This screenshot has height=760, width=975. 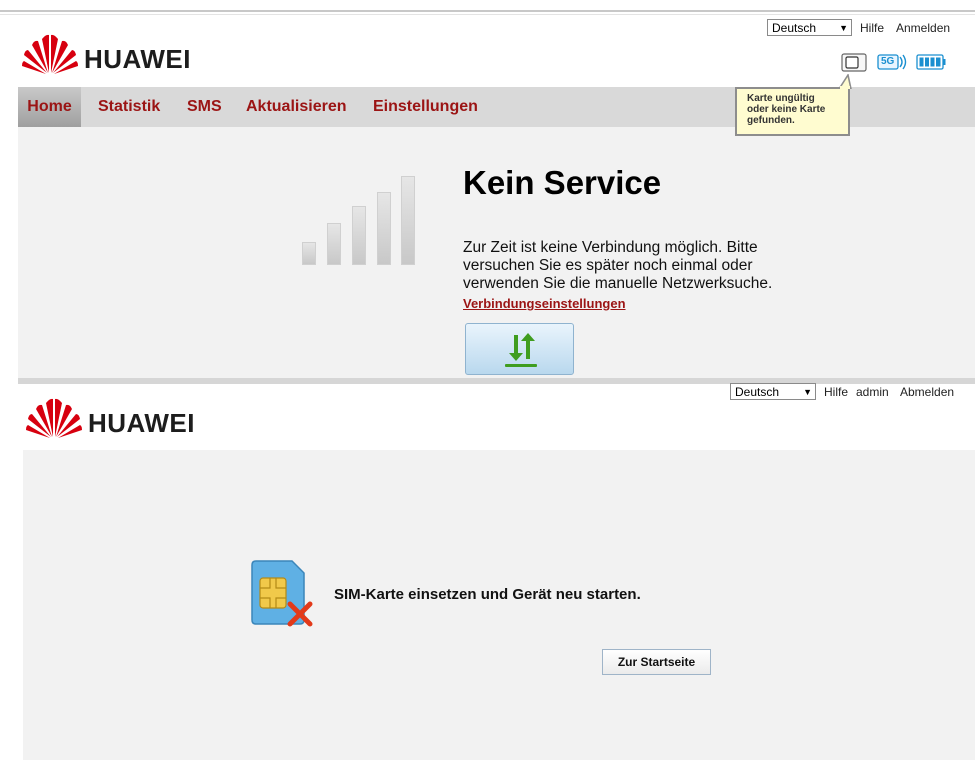 What do you see at coordinates (487, 11) in the screenshot?
I see `window-border` at bounding box center [487, 11].